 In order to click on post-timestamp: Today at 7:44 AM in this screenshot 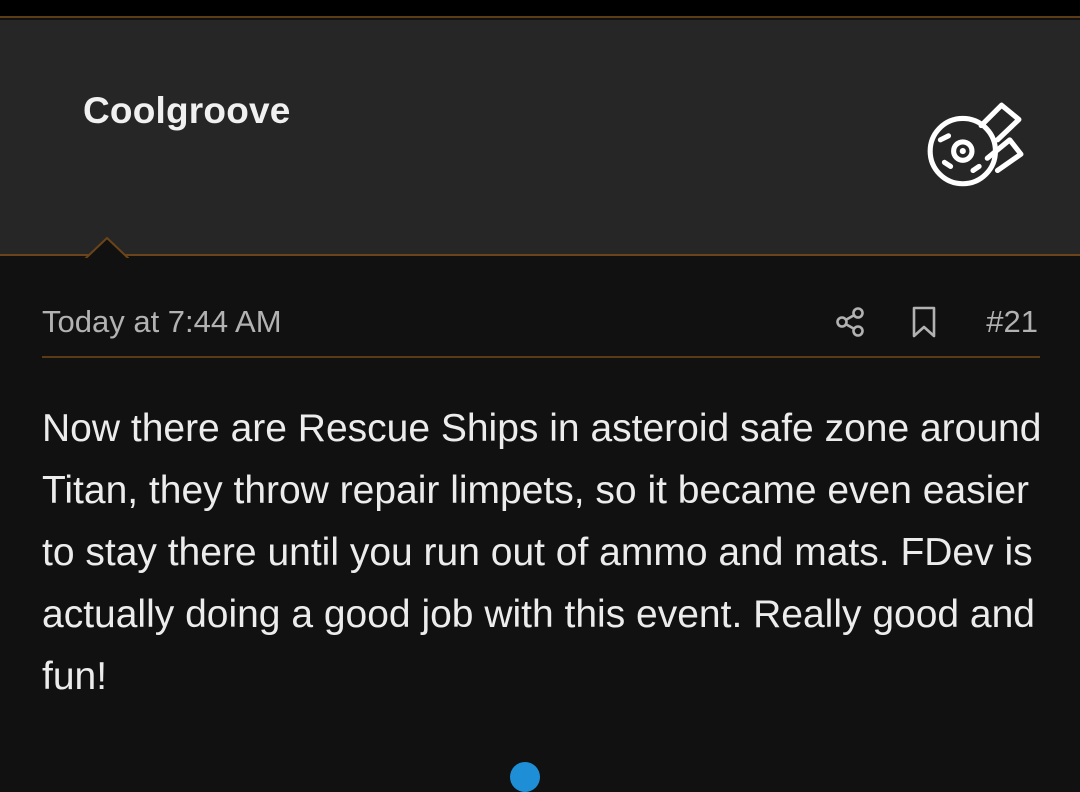, I will do `click(162, 322)`.